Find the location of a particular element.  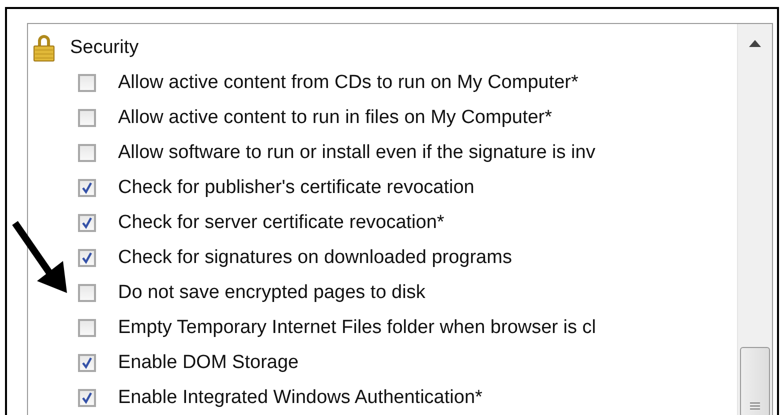

option-label: Check for publisher's certificate revocation is located at coordinates (296, 187).